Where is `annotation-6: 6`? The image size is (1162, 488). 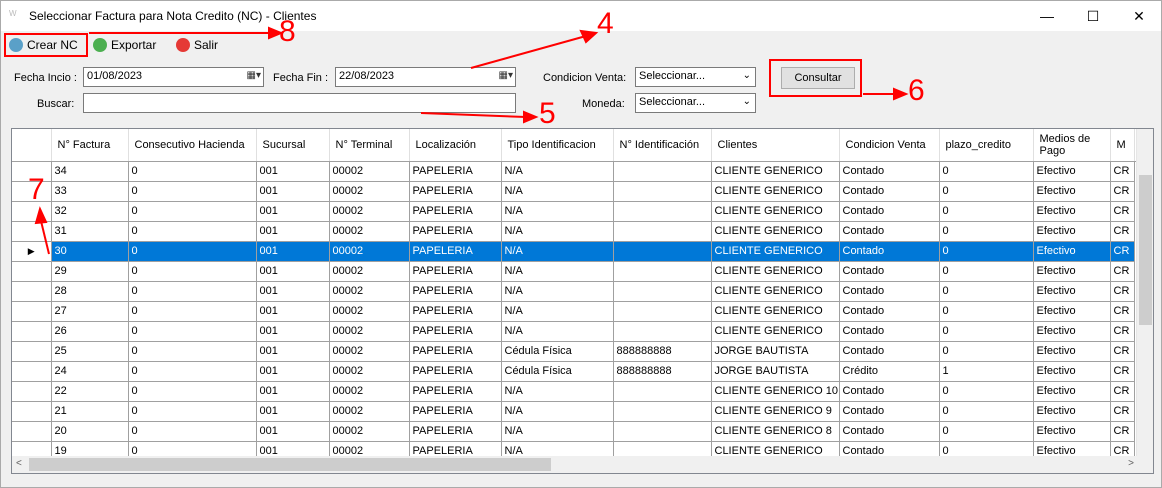 annotation-6: 6 is located at coordinates (916, 90).